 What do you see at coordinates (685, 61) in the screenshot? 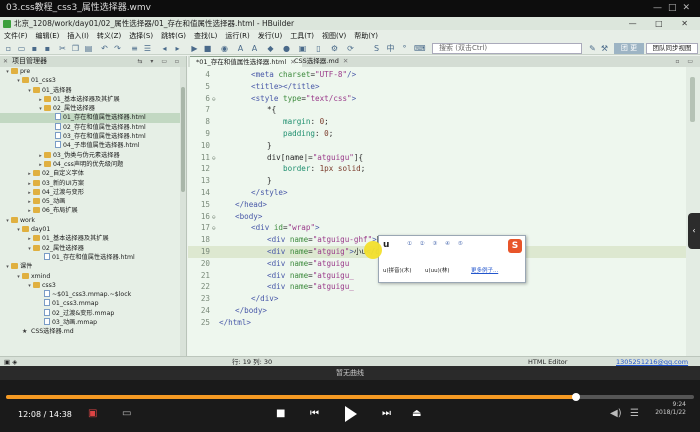
I see `editor-tab-controls: ▫ ▭` at bounding box center [685, 61].